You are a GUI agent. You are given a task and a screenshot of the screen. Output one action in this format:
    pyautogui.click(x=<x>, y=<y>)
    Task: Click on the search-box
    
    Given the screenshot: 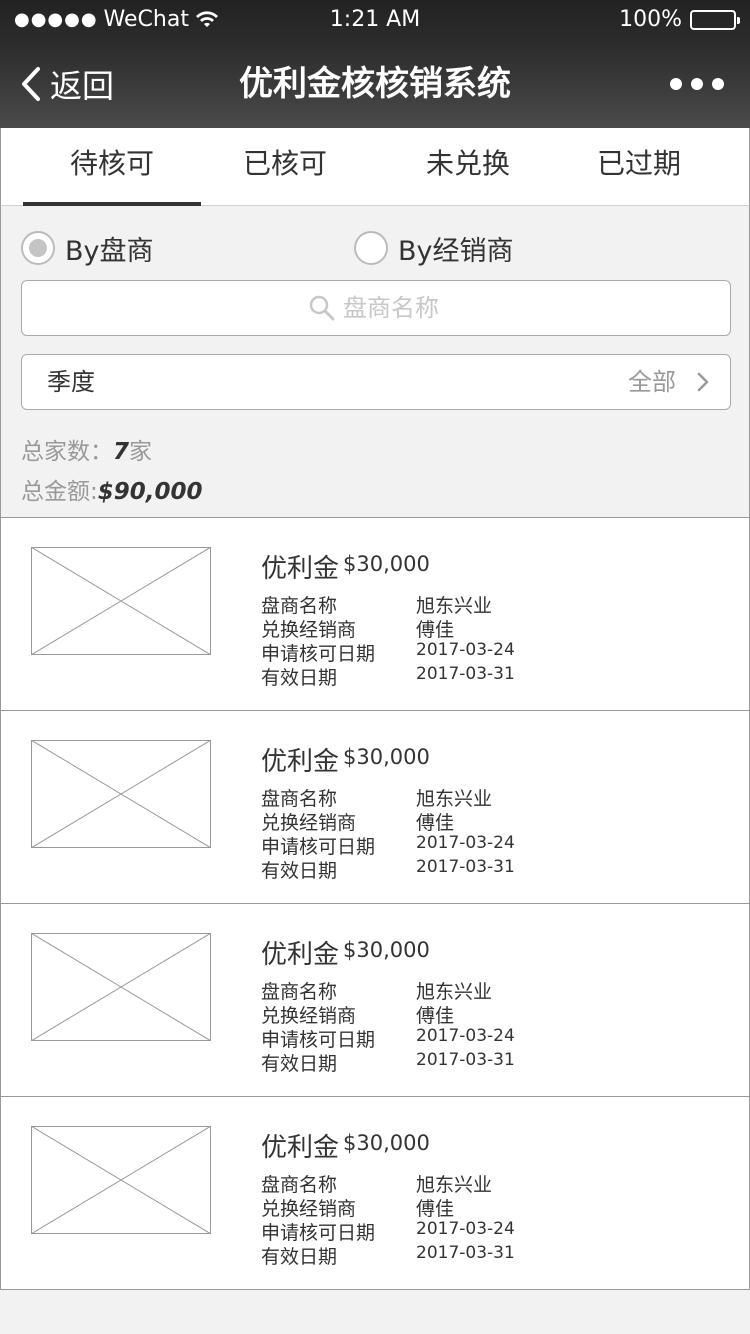 What is the action you would take?
    pyautogui.click(x=376, y=308)
    